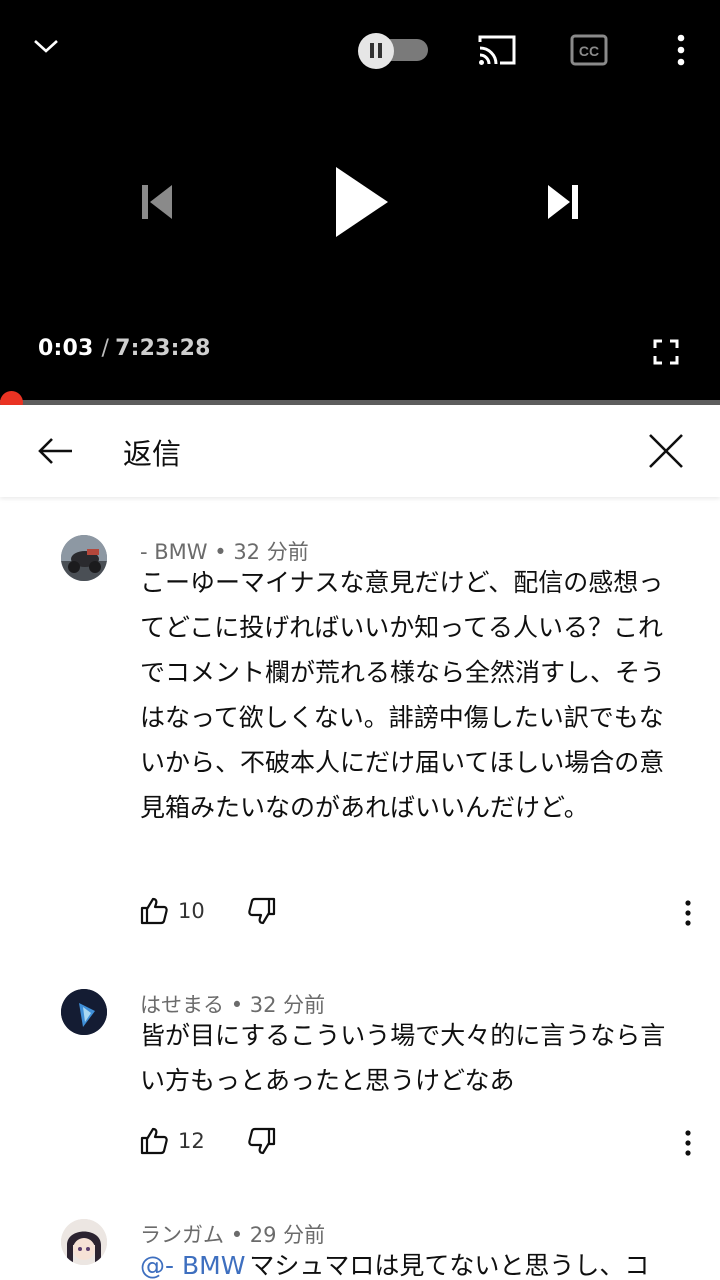 The image size is (720, 1280). I want to click on close-icon, so click(666, 451).